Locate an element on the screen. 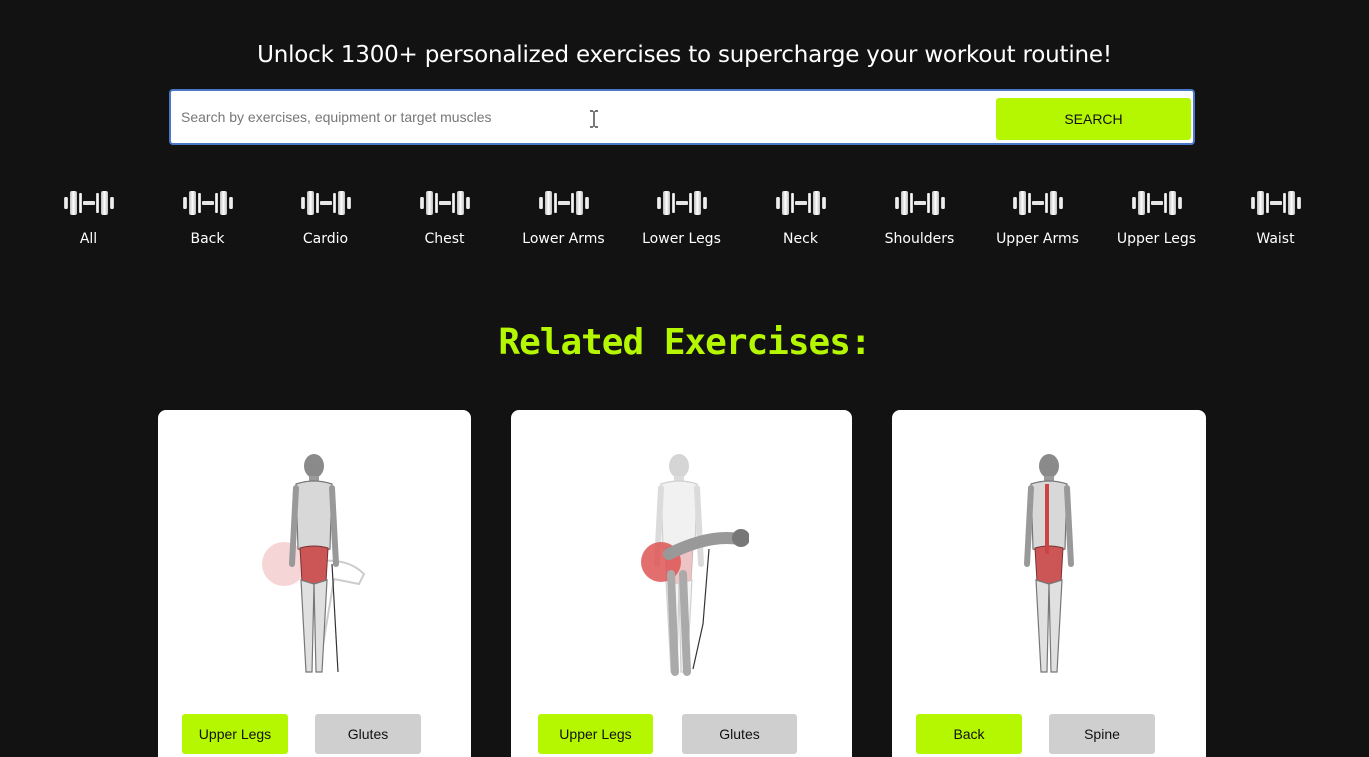  category-label: Waist is located at coordinates (1275, 239).